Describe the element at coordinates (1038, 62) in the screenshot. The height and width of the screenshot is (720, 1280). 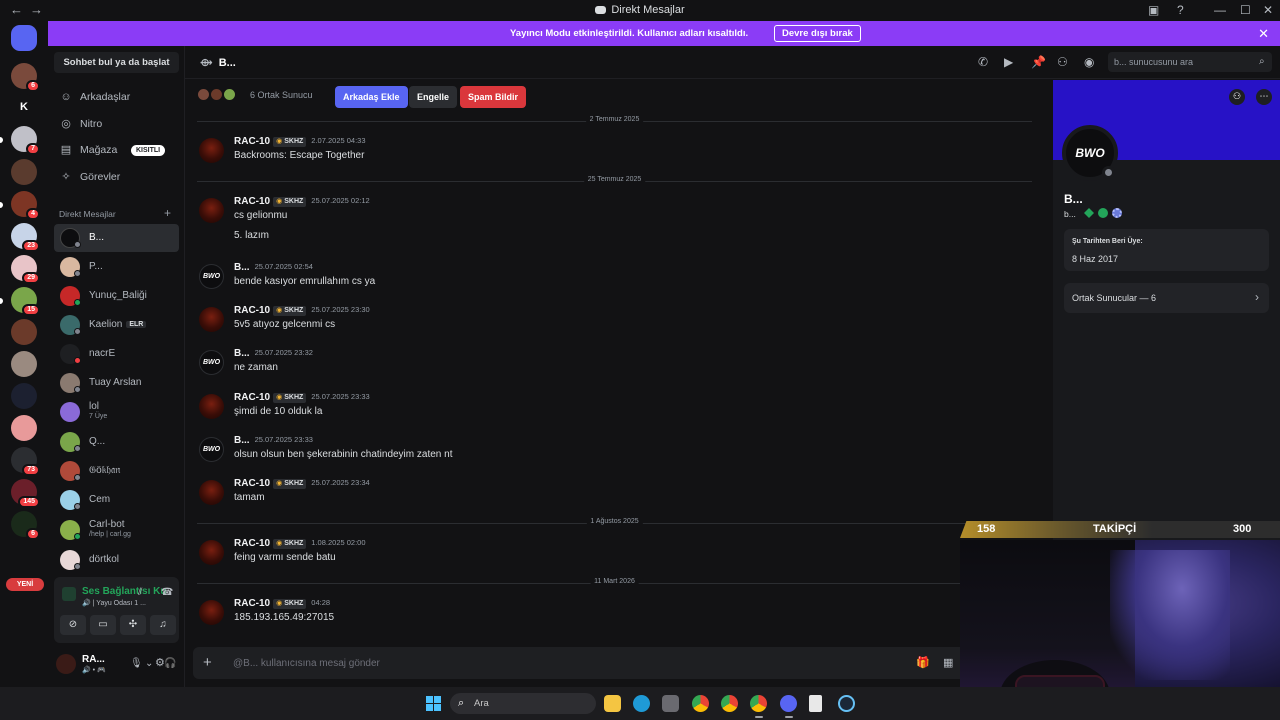
I see `pin-icon: 📌` at that location.